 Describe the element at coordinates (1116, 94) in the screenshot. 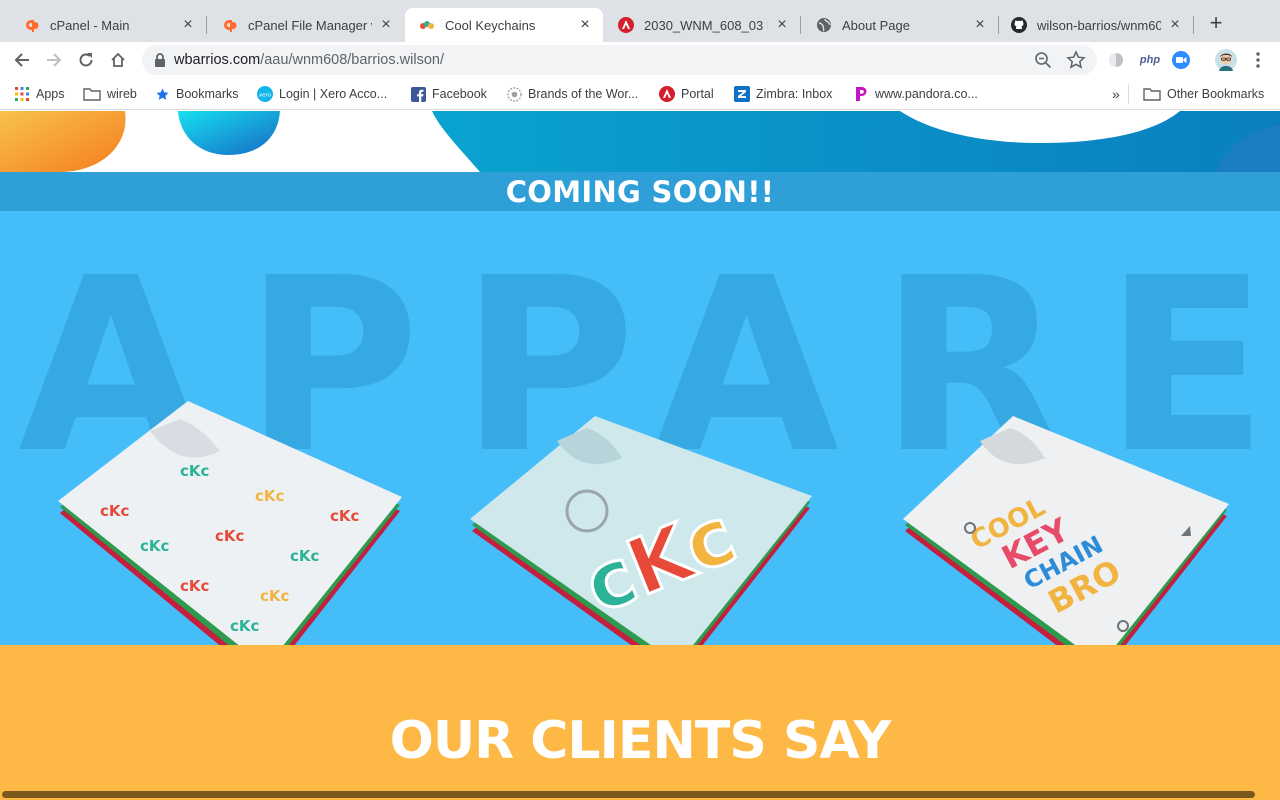

I see `more-bookmarks-chevron-icon: »` at that location.